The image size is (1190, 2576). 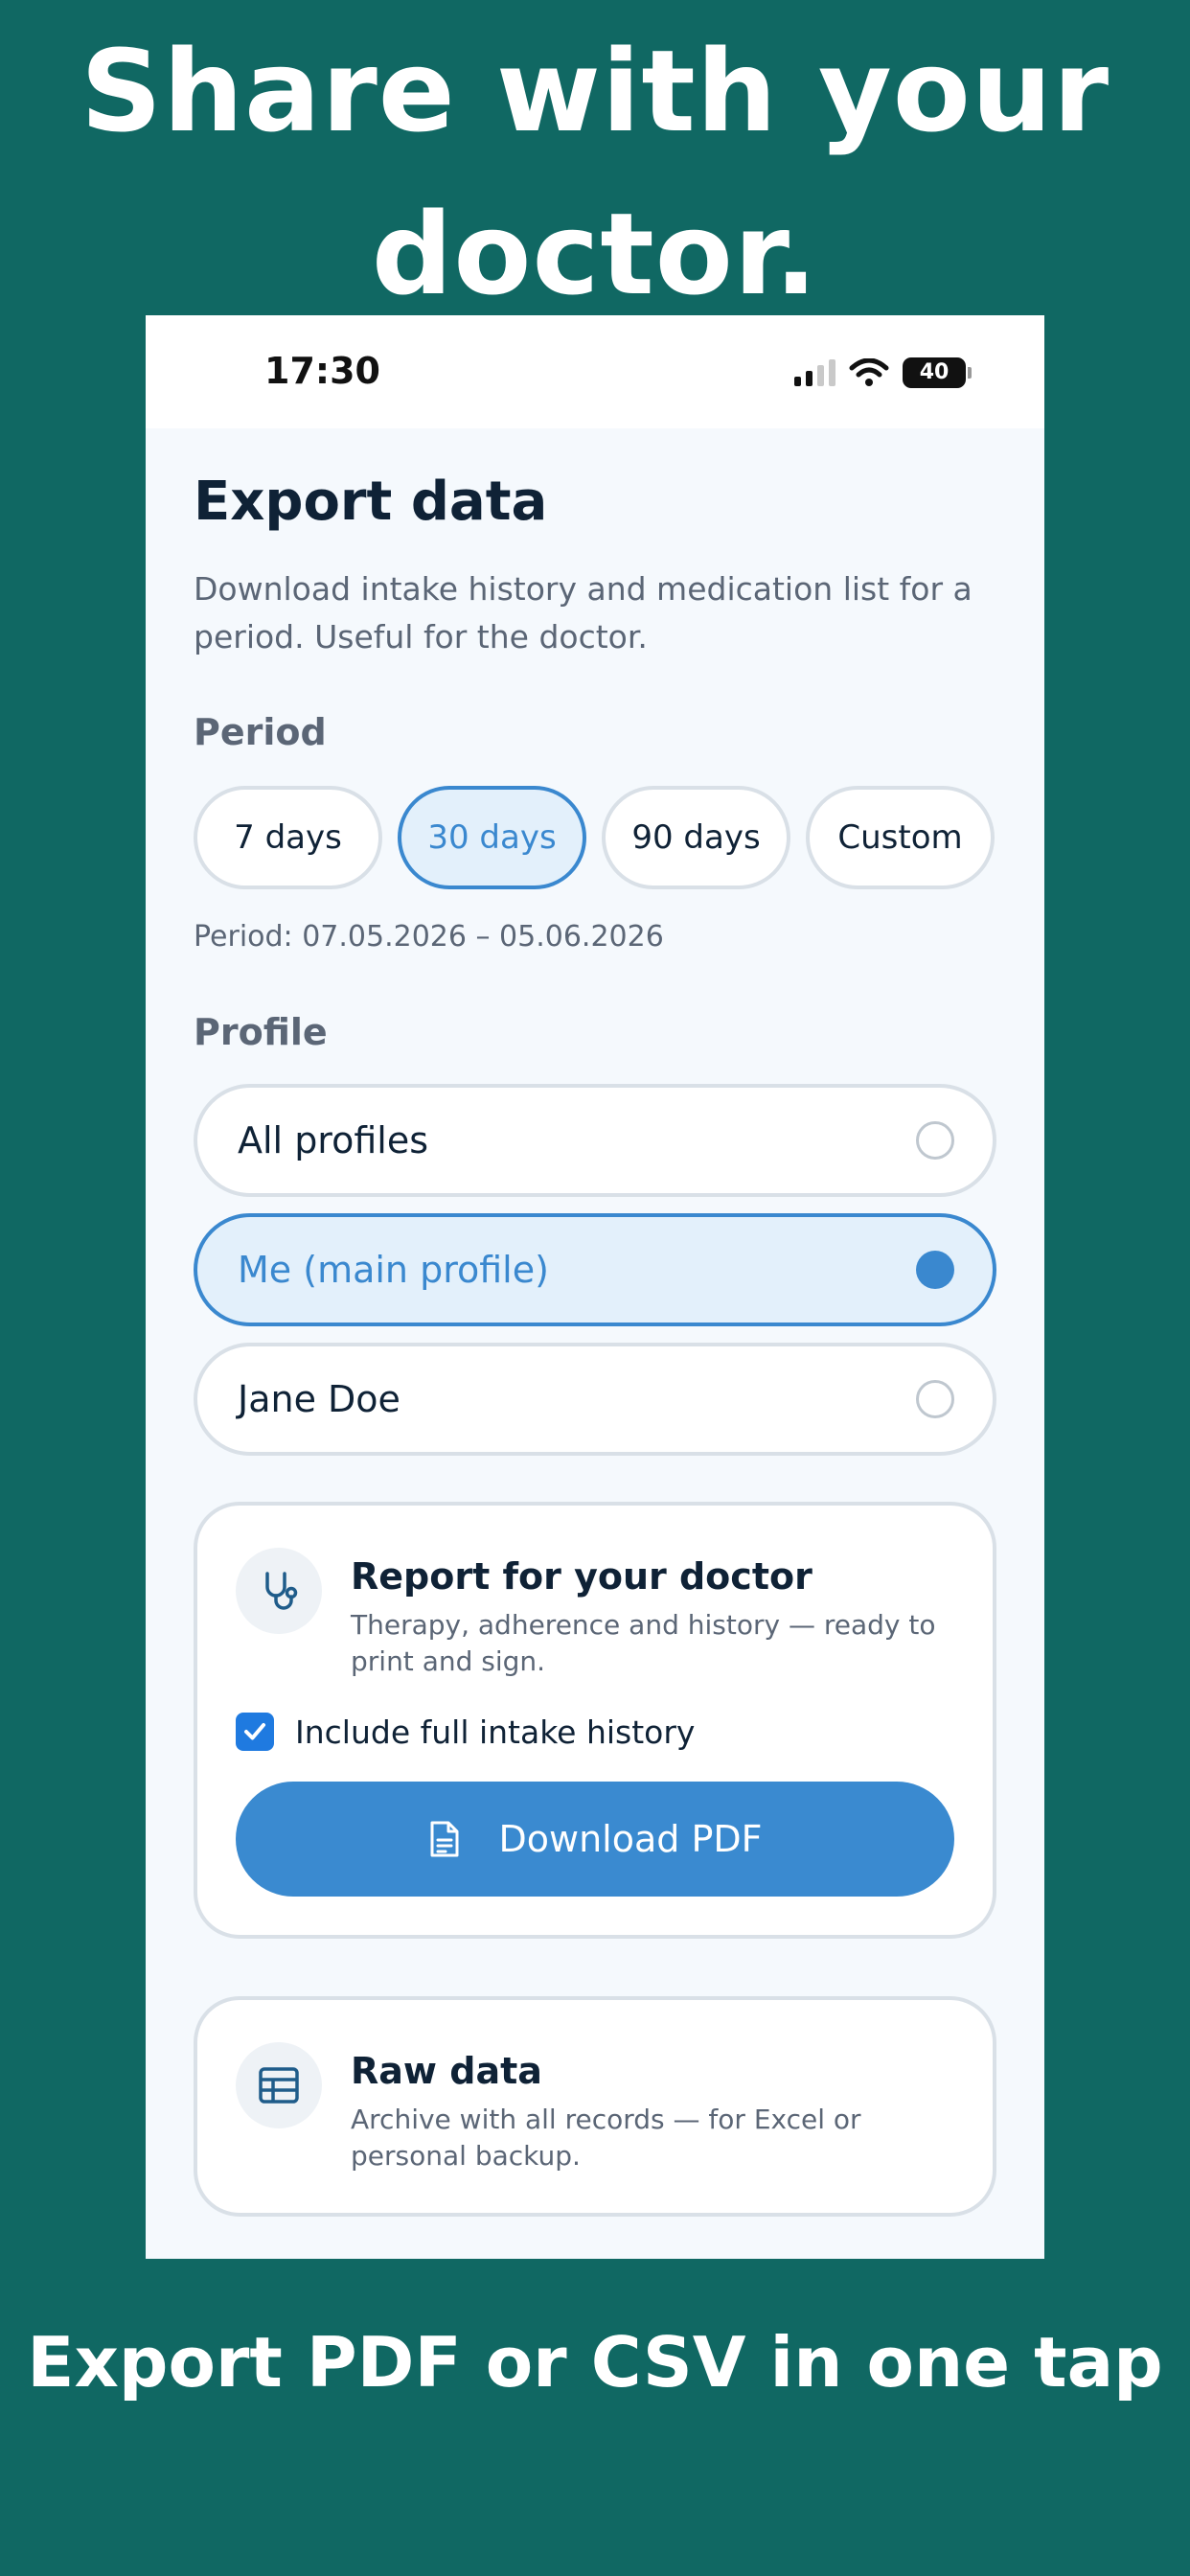 I want to click on status-bar: 17:30 40, so click(x=595, y=371).